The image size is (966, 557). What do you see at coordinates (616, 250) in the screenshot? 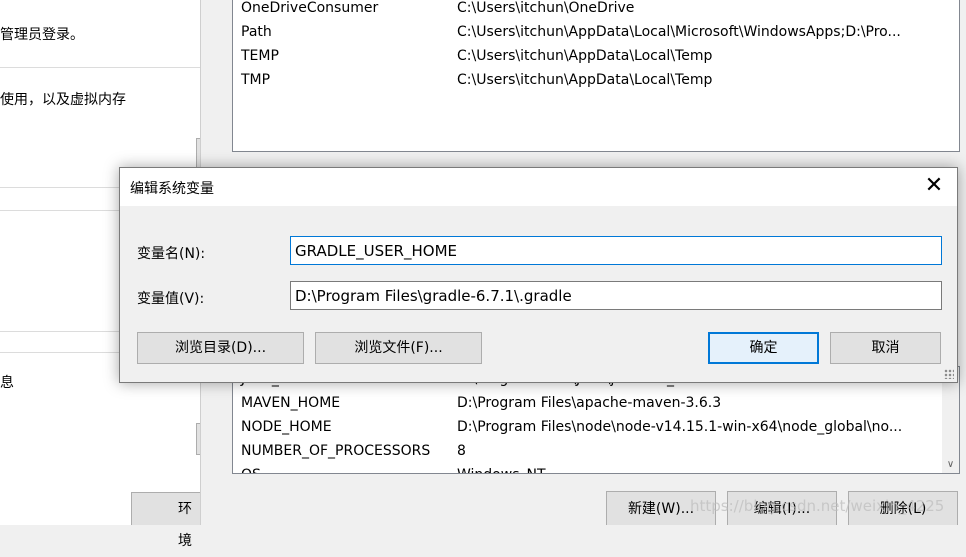
I see `variable-name-input` at bounding box center [616, 250].